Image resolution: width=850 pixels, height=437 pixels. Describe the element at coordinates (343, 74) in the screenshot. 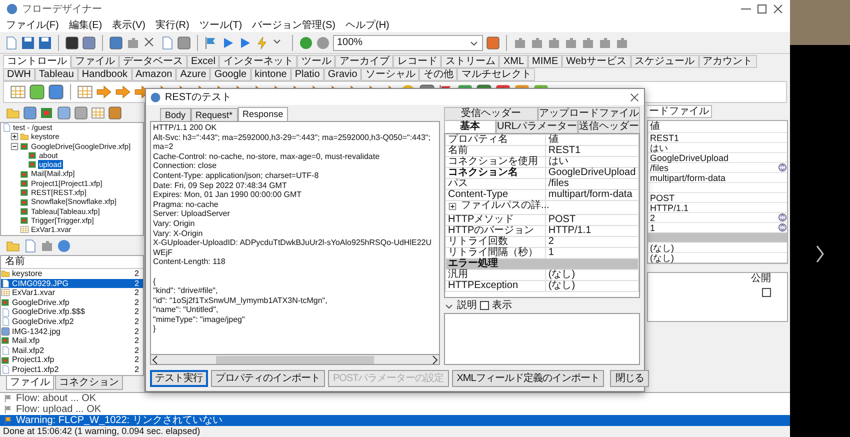

I see `palette-tab: Gravio` at that location.